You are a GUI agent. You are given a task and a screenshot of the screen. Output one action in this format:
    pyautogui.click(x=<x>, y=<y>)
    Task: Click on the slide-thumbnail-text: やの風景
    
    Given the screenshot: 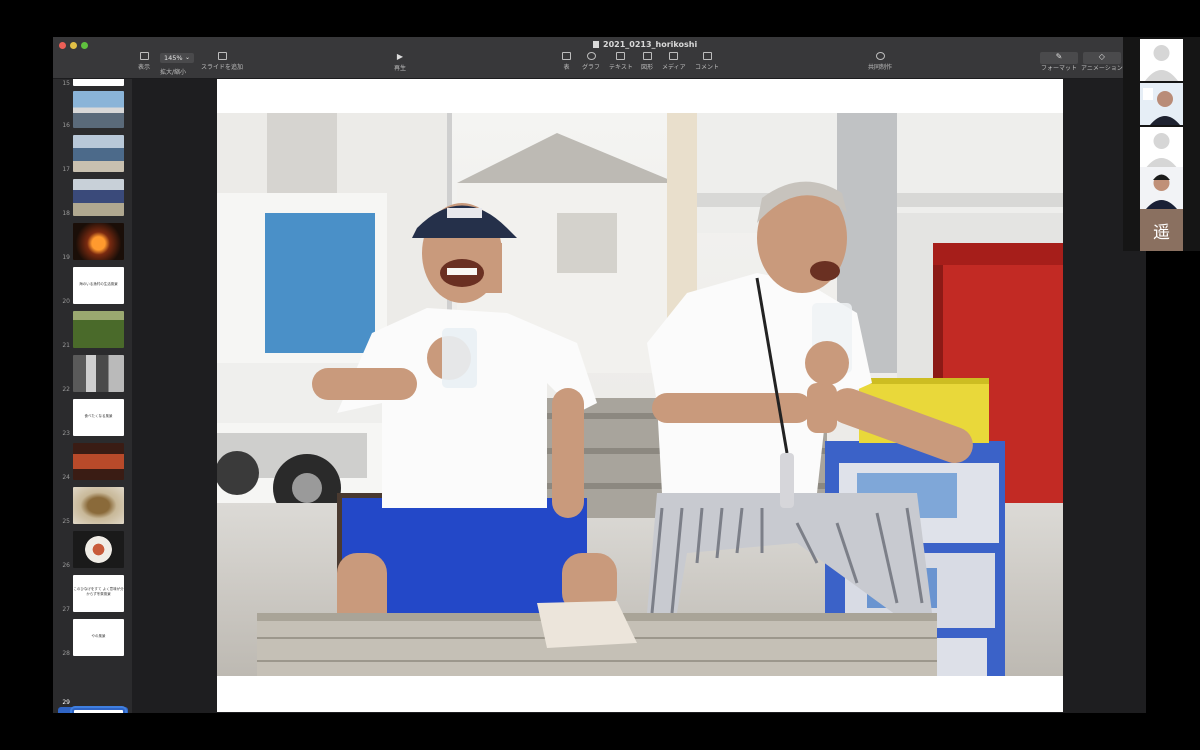 What is the action you would take?
    pyautogui.click(x=98, y=636)
    